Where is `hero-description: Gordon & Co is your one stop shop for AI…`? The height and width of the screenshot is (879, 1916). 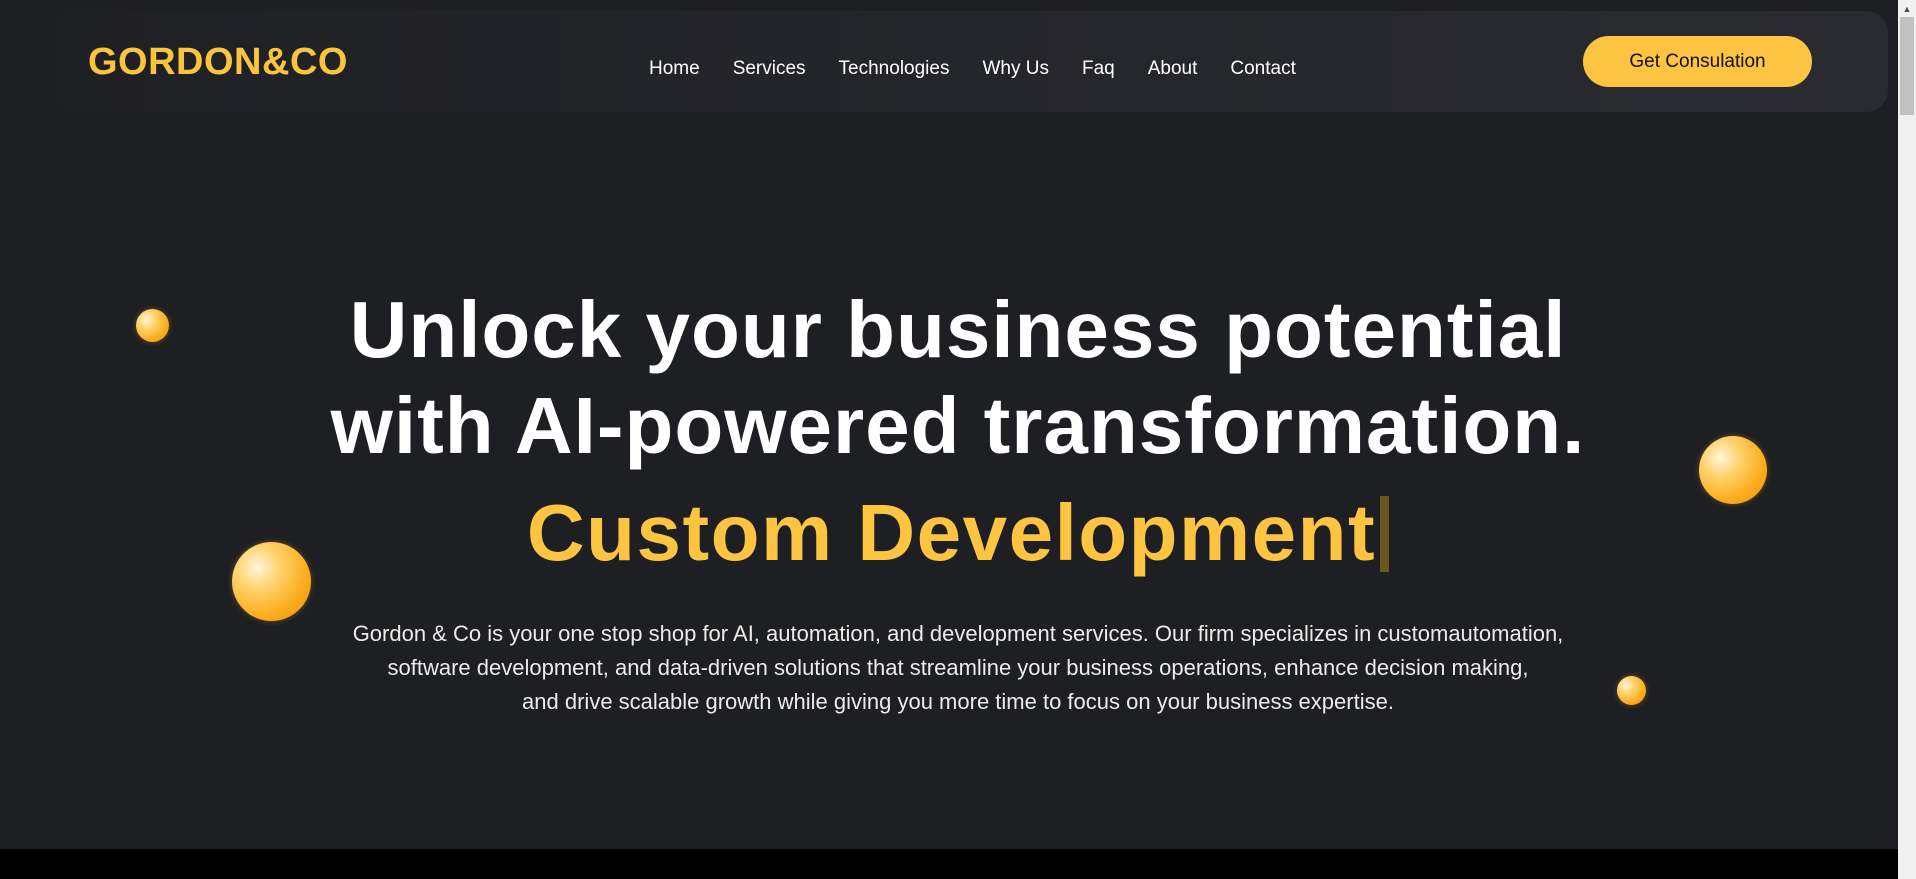 hero-description: Gordon & Co is your one stop shop for AI… is located at coordinates (958, 668).